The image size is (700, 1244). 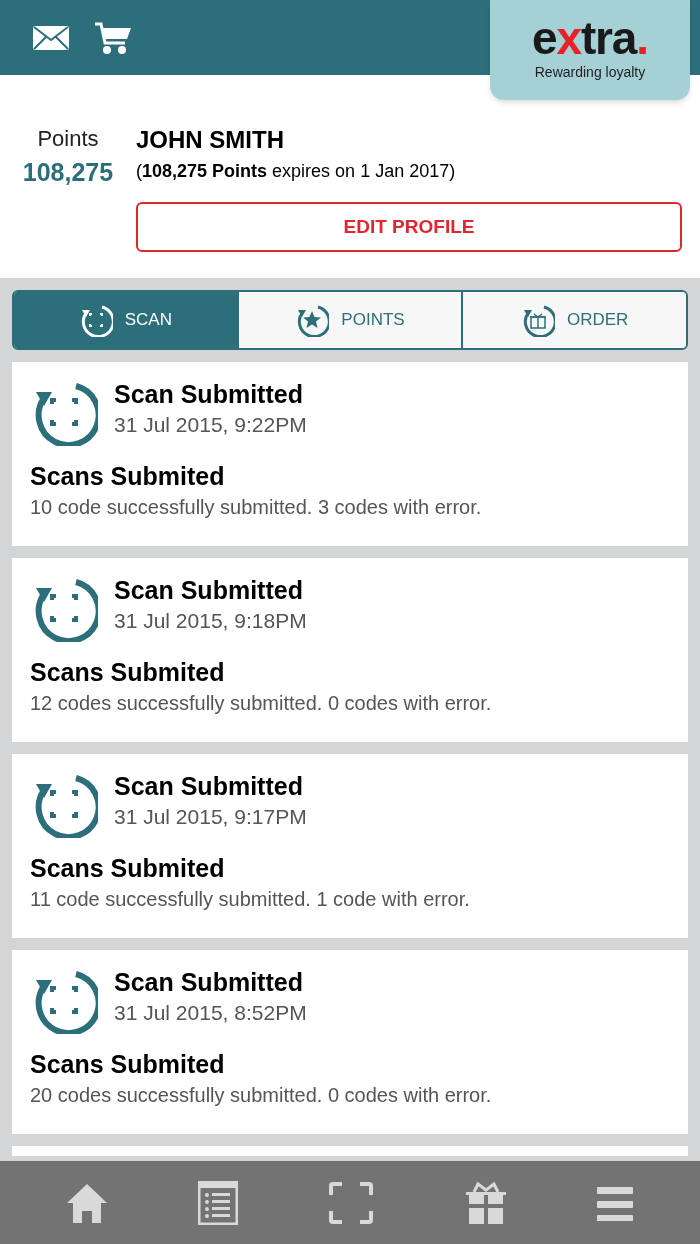 What do you see at coordinates (210, 425) in the screenshot?
I see `entry-date: 31 Jul 2015, 9:22PM` at bounding box center [210, 425].